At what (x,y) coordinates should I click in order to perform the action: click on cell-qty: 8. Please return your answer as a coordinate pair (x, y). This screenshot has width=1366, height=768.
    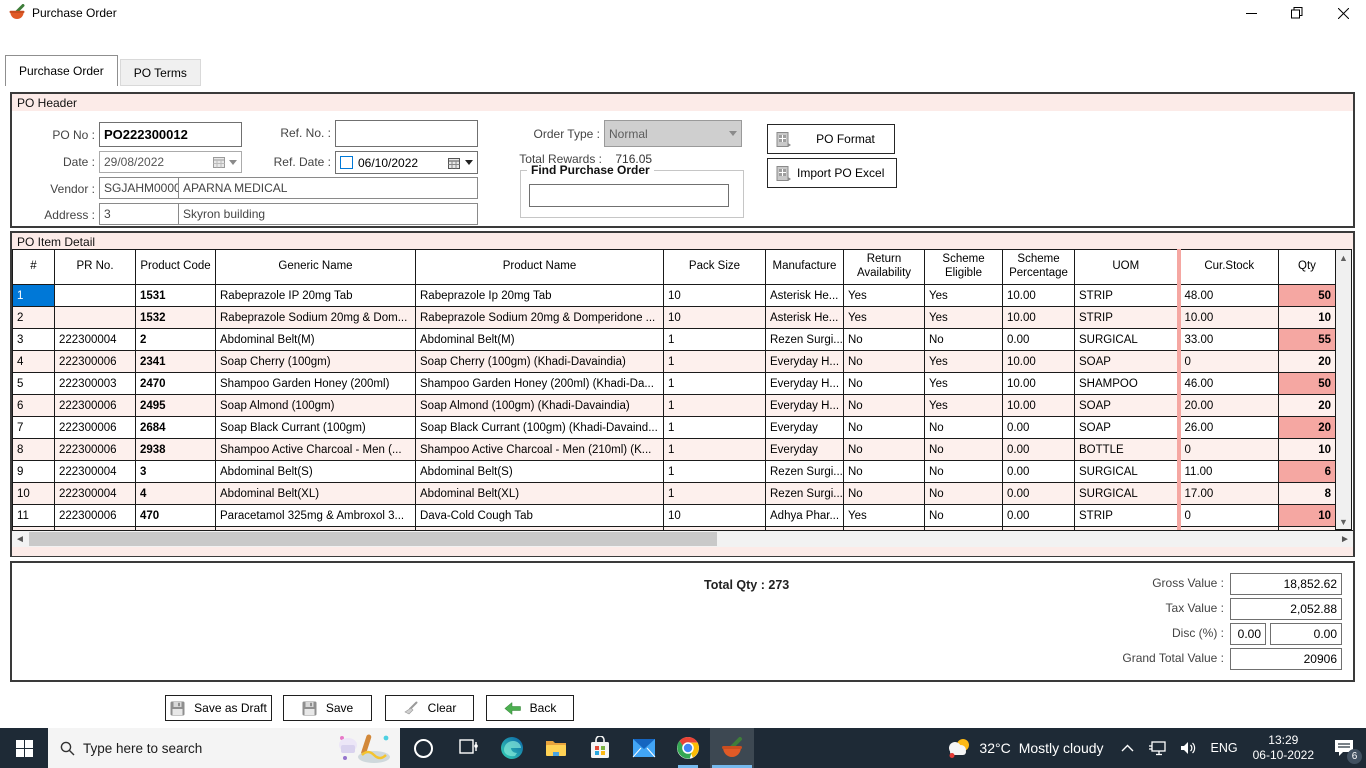
    Looking at the image, I should click on (1307, 493).